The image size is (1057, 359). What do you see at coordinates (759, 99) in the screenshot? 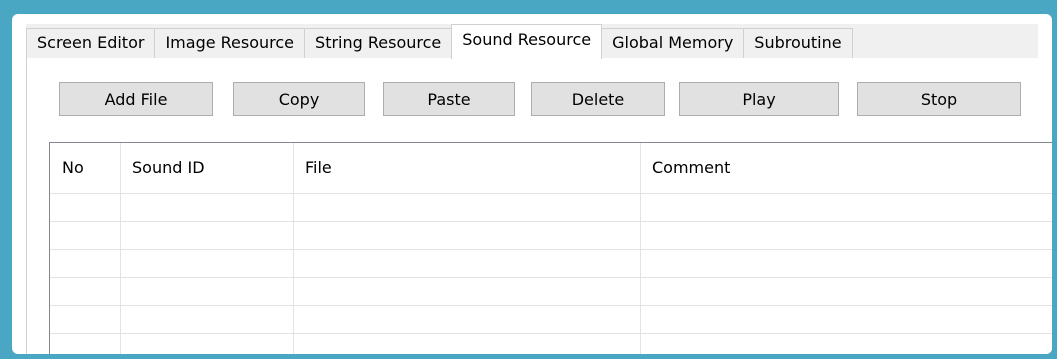
I see `play-button: Play` at bounding box center [759, 99].